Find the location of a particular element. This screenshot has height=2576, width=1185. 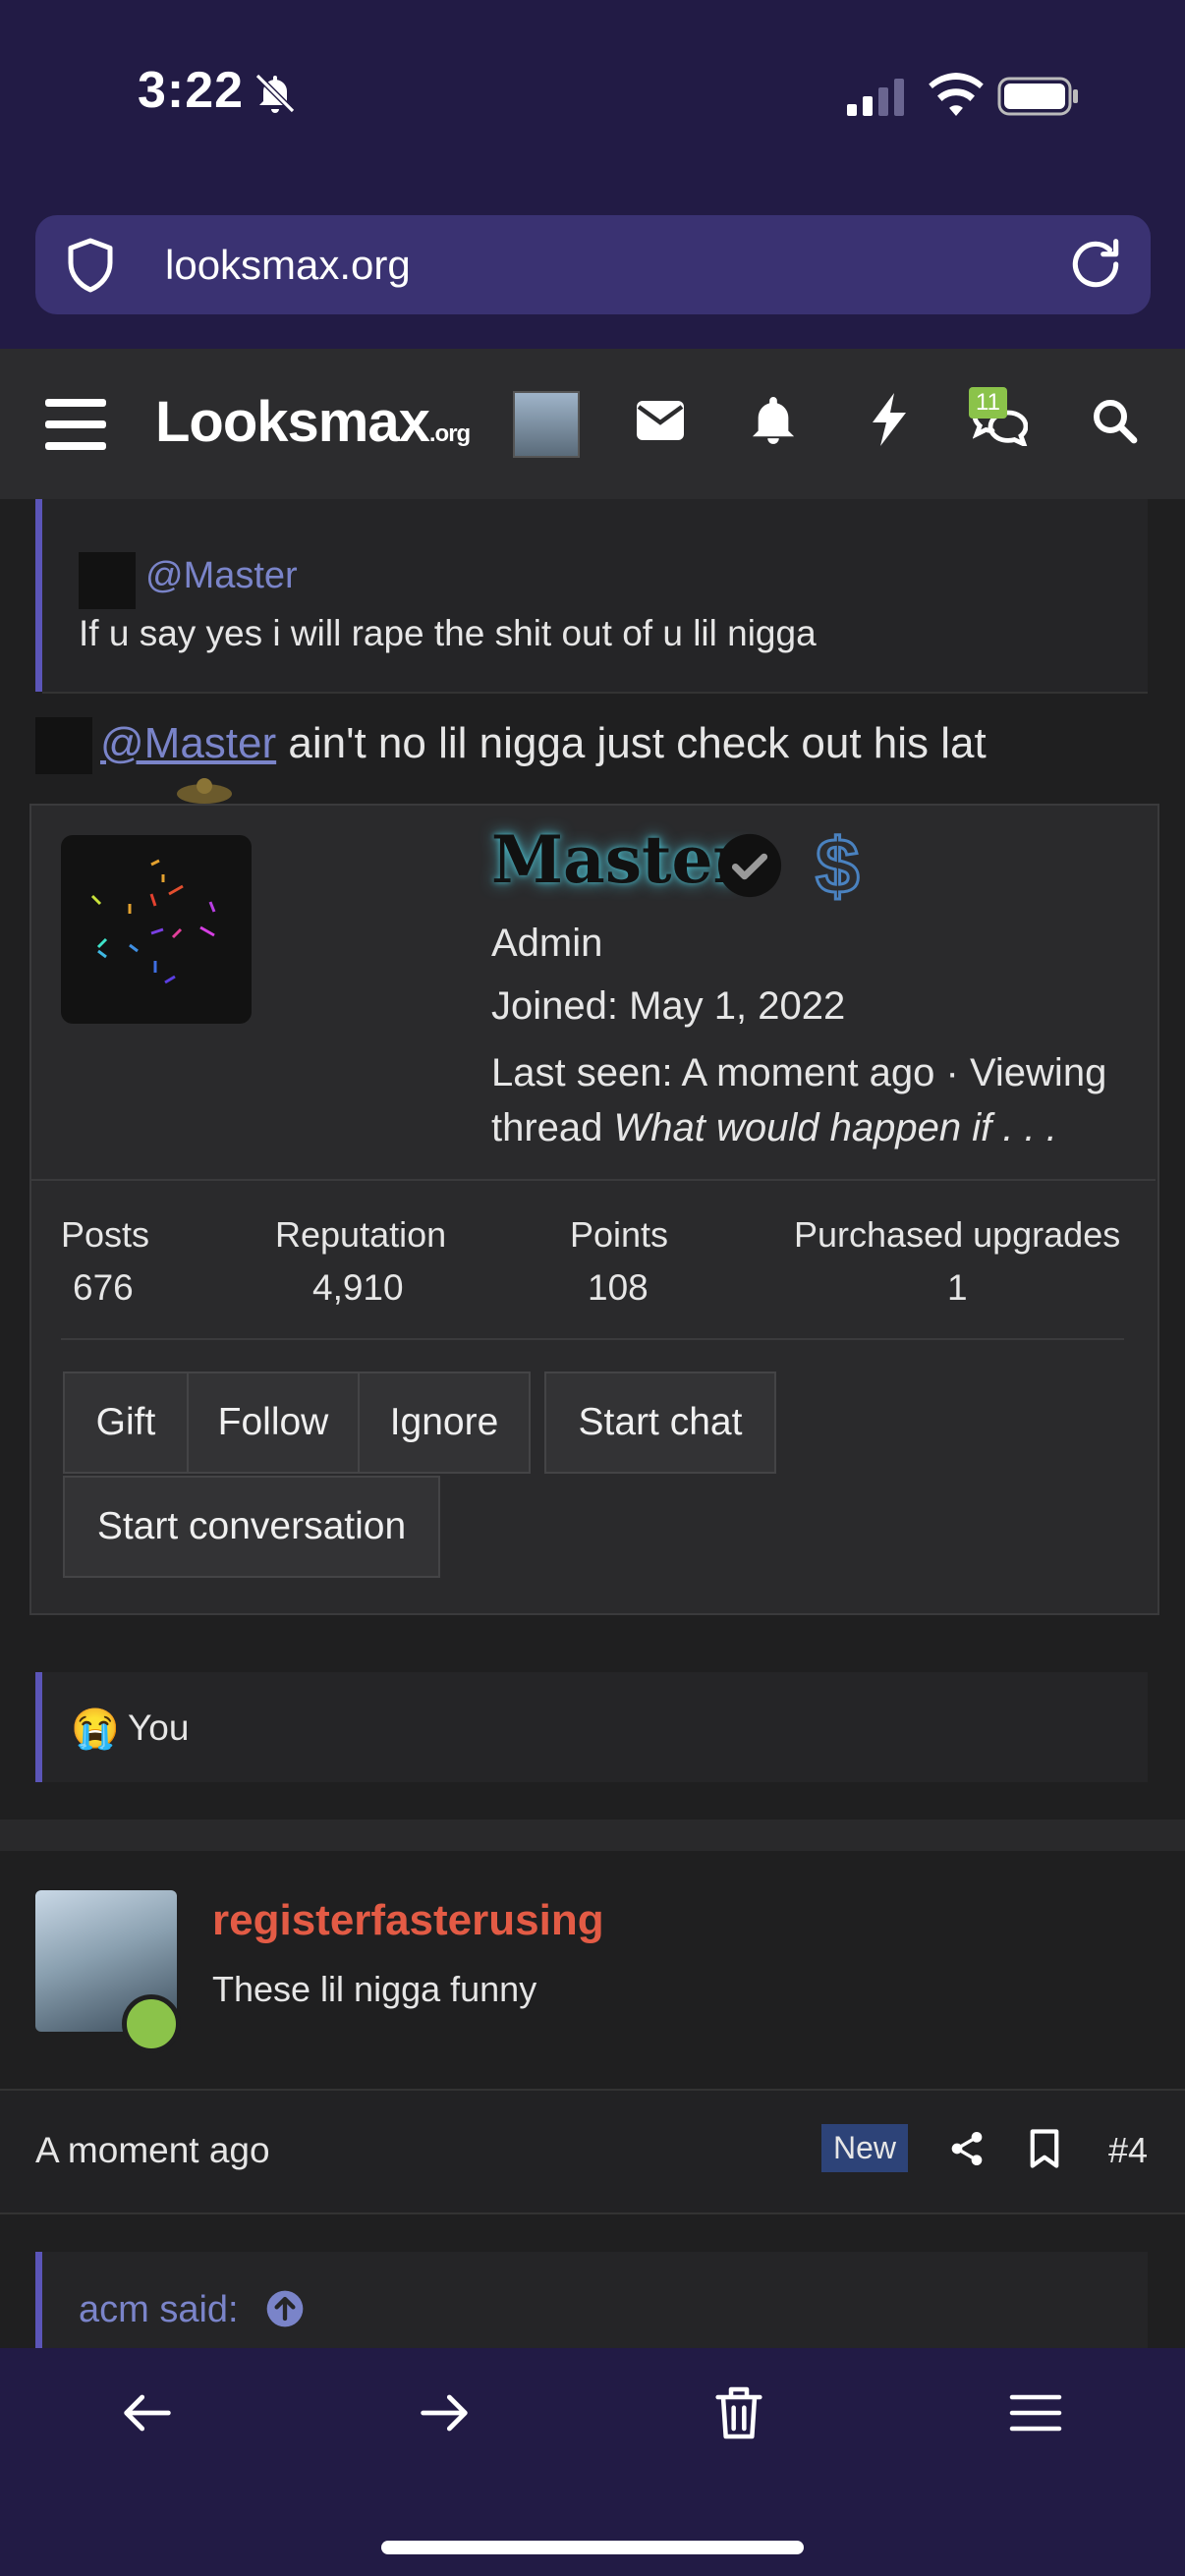

url-text: looksmax.org is located at coordinates (288, 265).